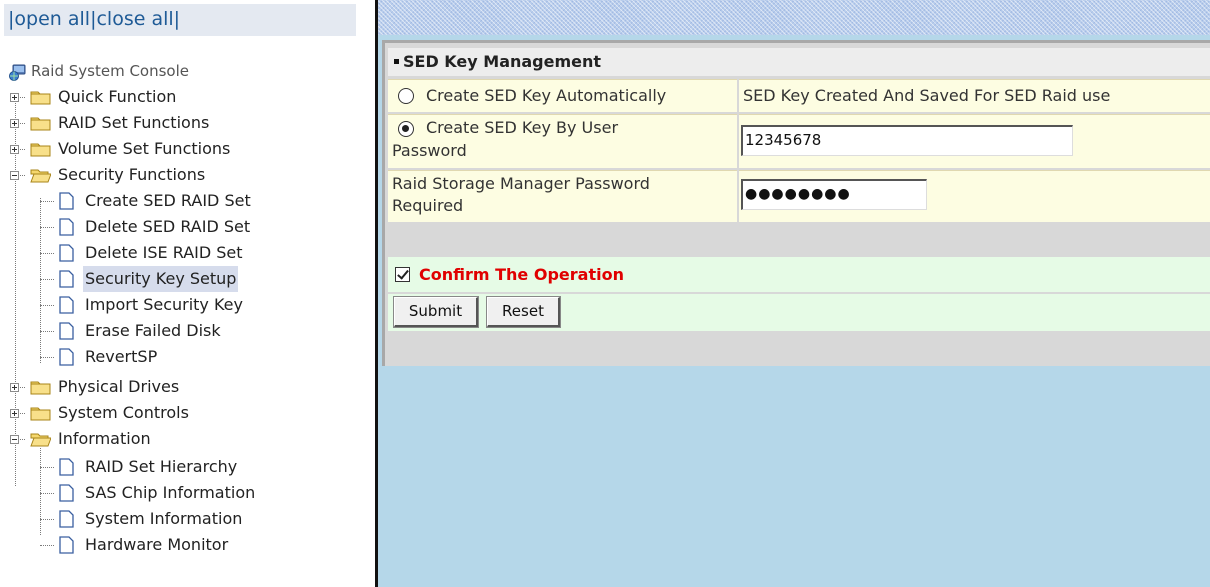  I want to click on folder-open-icon, so click(40, 440).